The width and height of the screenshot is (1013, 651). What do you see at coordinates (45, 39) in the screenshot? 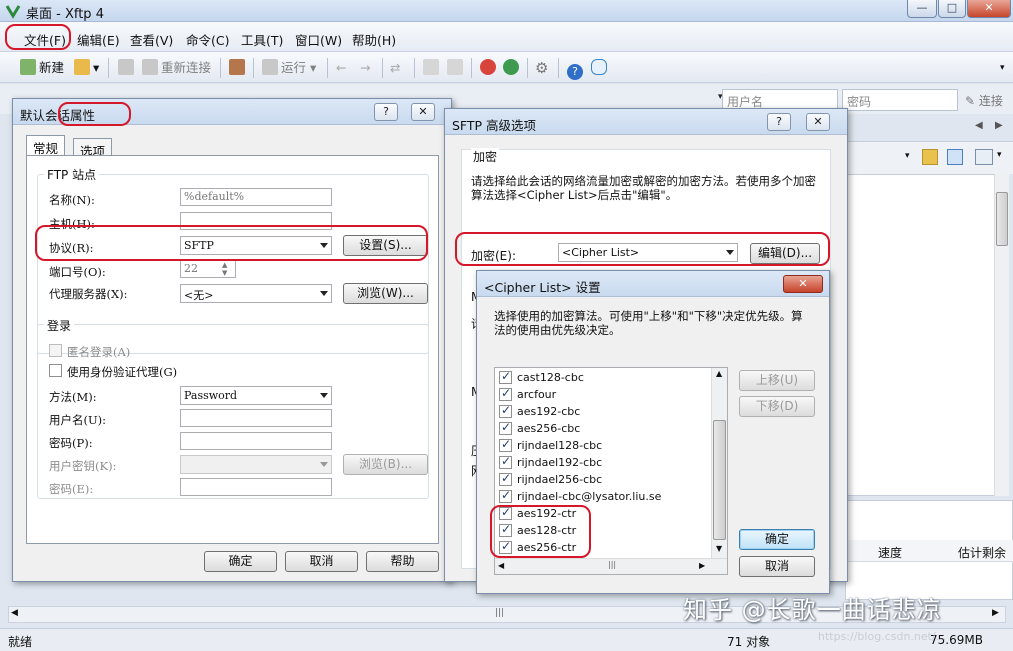
I see `menu-file: 文件(F)` at bounding box center [45, 39].